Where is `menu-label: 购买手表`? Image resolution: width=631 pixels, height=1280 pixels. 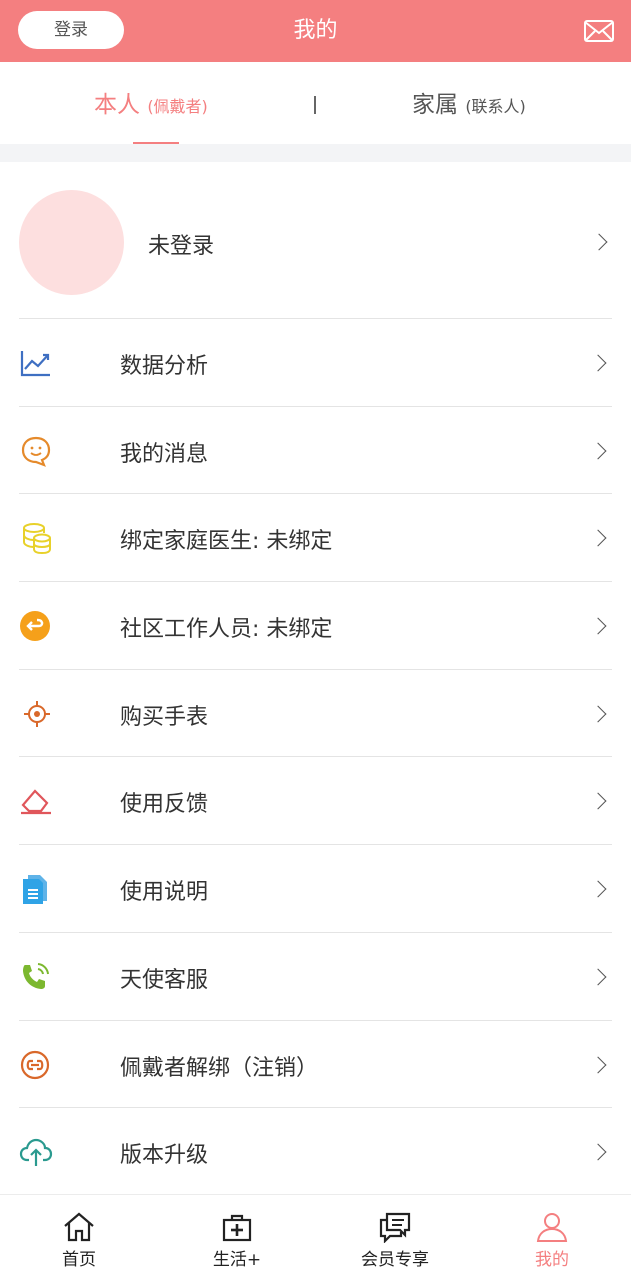 menu-label: 购买手表 is located at coordinates (164, 717).